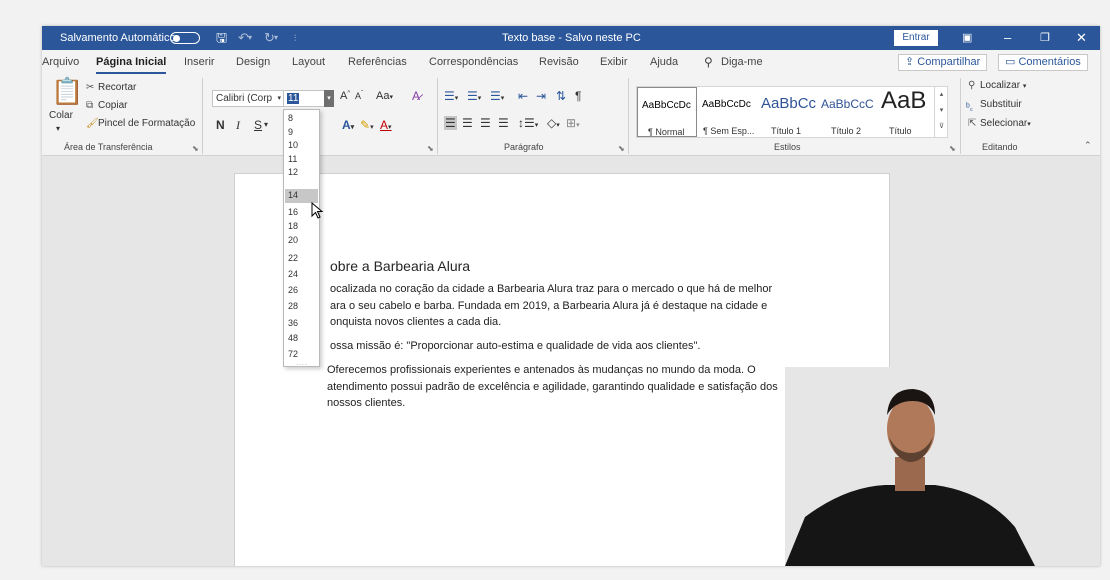  Describe the element at coordinates (667, 112) in the screenshot. I see `style-normal: AaBbCcDc ¶ Normal` at that location.